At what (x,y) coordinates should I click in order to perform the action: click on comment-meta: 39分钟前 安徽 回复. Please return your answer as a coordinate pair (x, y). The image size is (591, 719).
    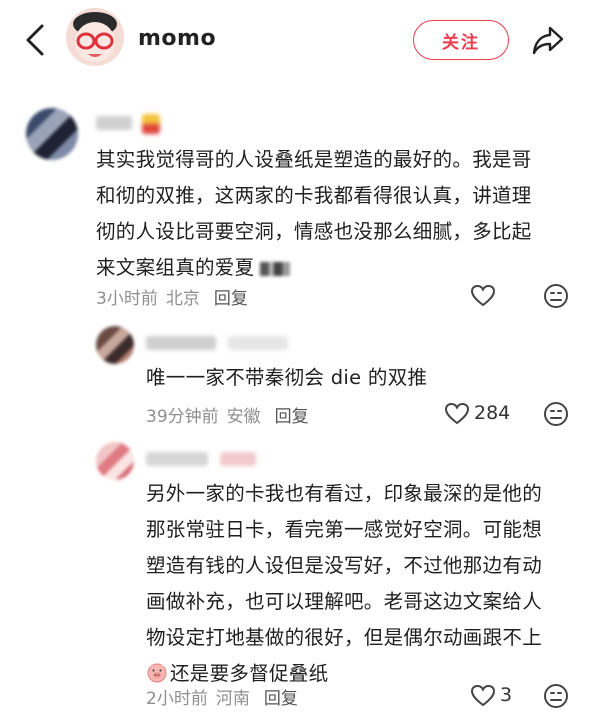
    Looking at the image, I should click on (227, 414).